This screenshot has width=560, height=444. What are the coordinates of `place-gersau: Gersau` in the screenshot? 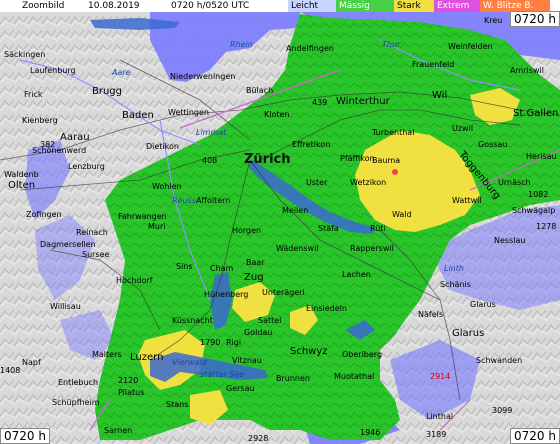 It's located at (240, 388).